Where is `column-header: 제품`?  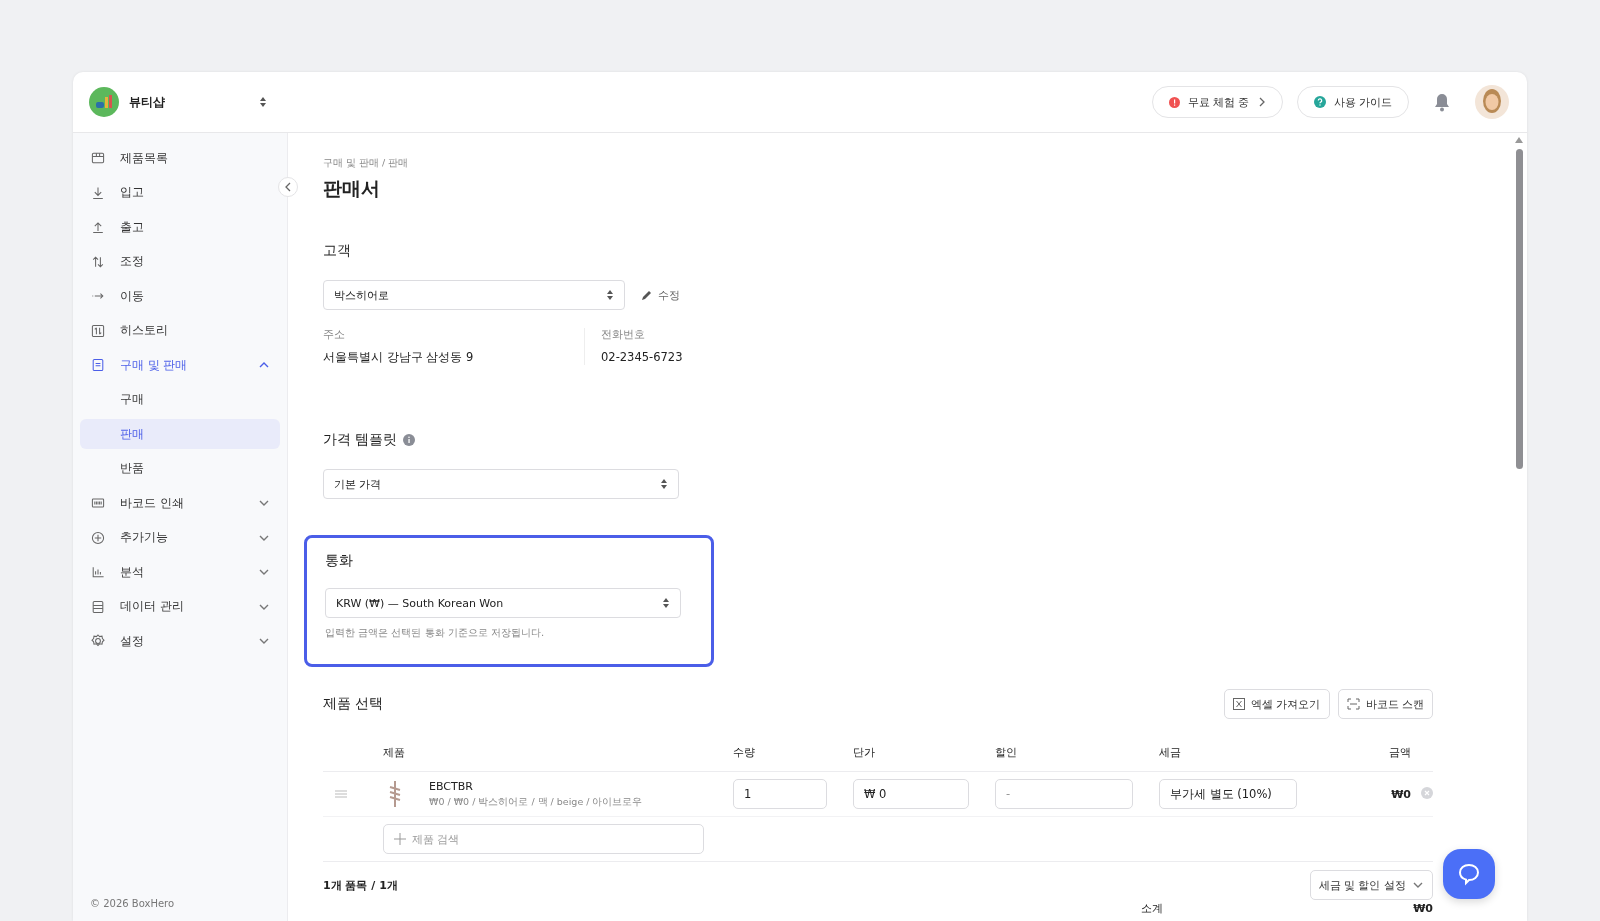
column-header: 제품 is located at coordinates (394, 752).